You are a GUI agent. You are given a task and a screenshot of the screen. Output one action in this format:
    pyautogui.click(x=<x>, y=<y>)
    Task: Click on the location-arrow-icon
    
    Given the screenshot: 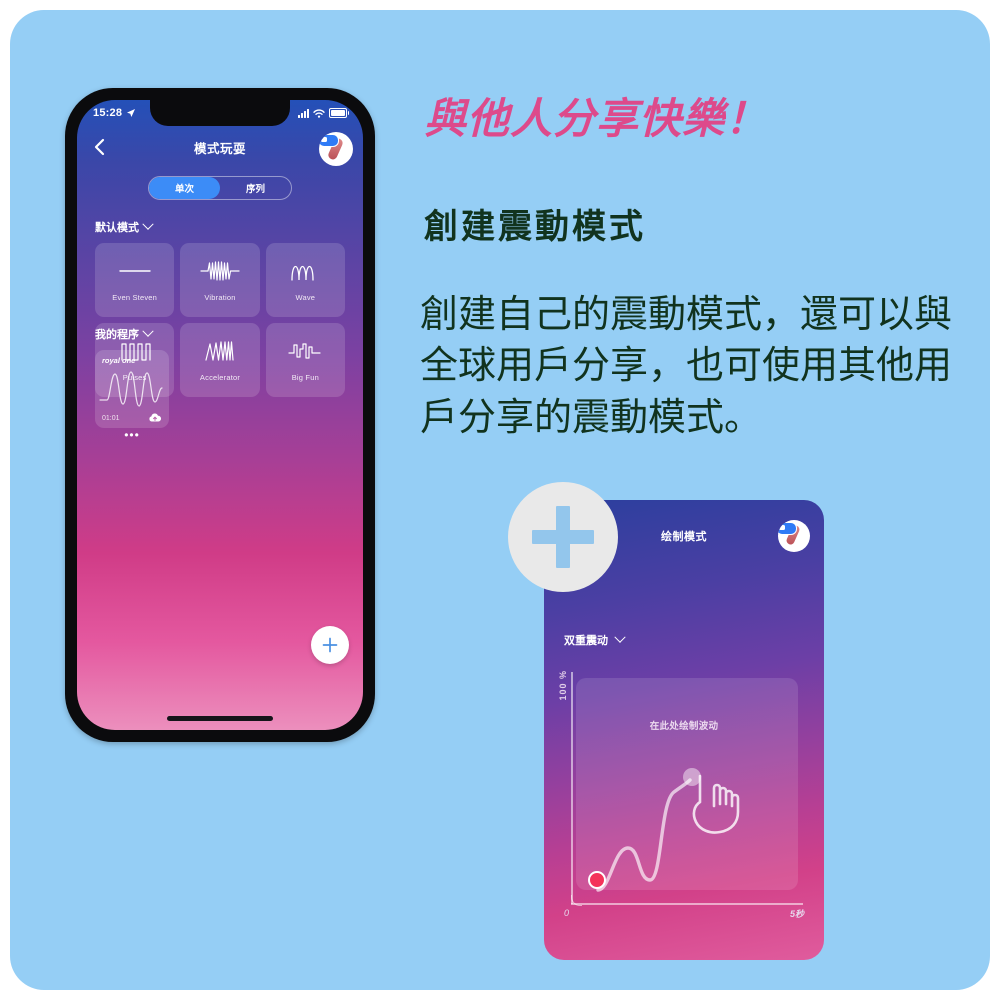 What is the action you would take?
    pyautogui.click(x=131, y=113)
    